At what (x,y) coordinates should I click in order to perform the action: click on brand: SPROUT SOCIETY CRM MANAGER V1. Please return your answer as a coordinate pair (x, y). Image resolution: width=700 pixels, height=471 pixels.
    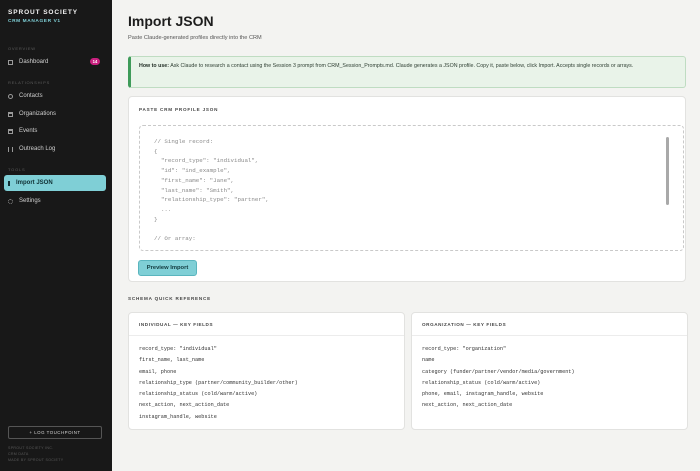
    Looking at the image, I should click on (43, 16).